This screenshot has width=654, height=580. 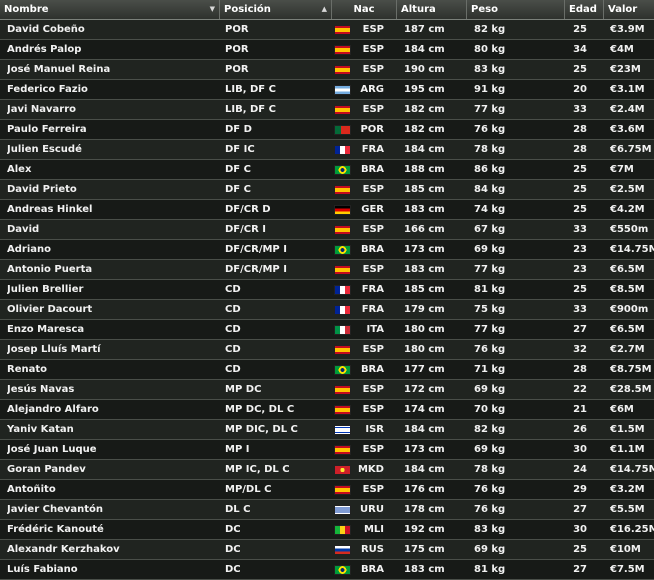 What do you see at coordinates (112, 289) in the screenshot?
I see `player-name: Julien Brellier` at bounding box center [112, 289].